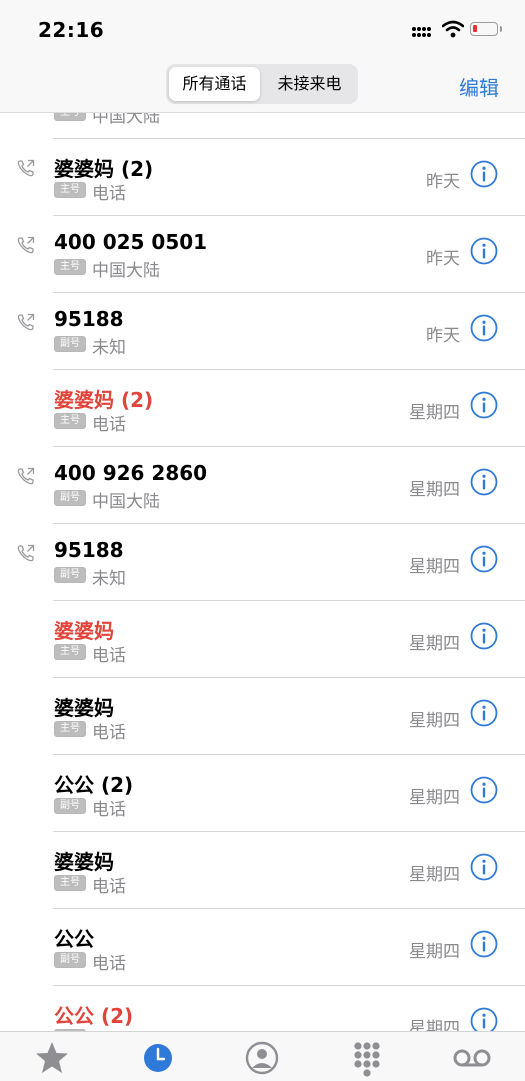 The image size is (525, 1081). What do you see at coordinates (262, 793) in the screenshot?
I see `call-row: 公公 (2) 副号 电话 星期四` at bounding box center [262, 793].